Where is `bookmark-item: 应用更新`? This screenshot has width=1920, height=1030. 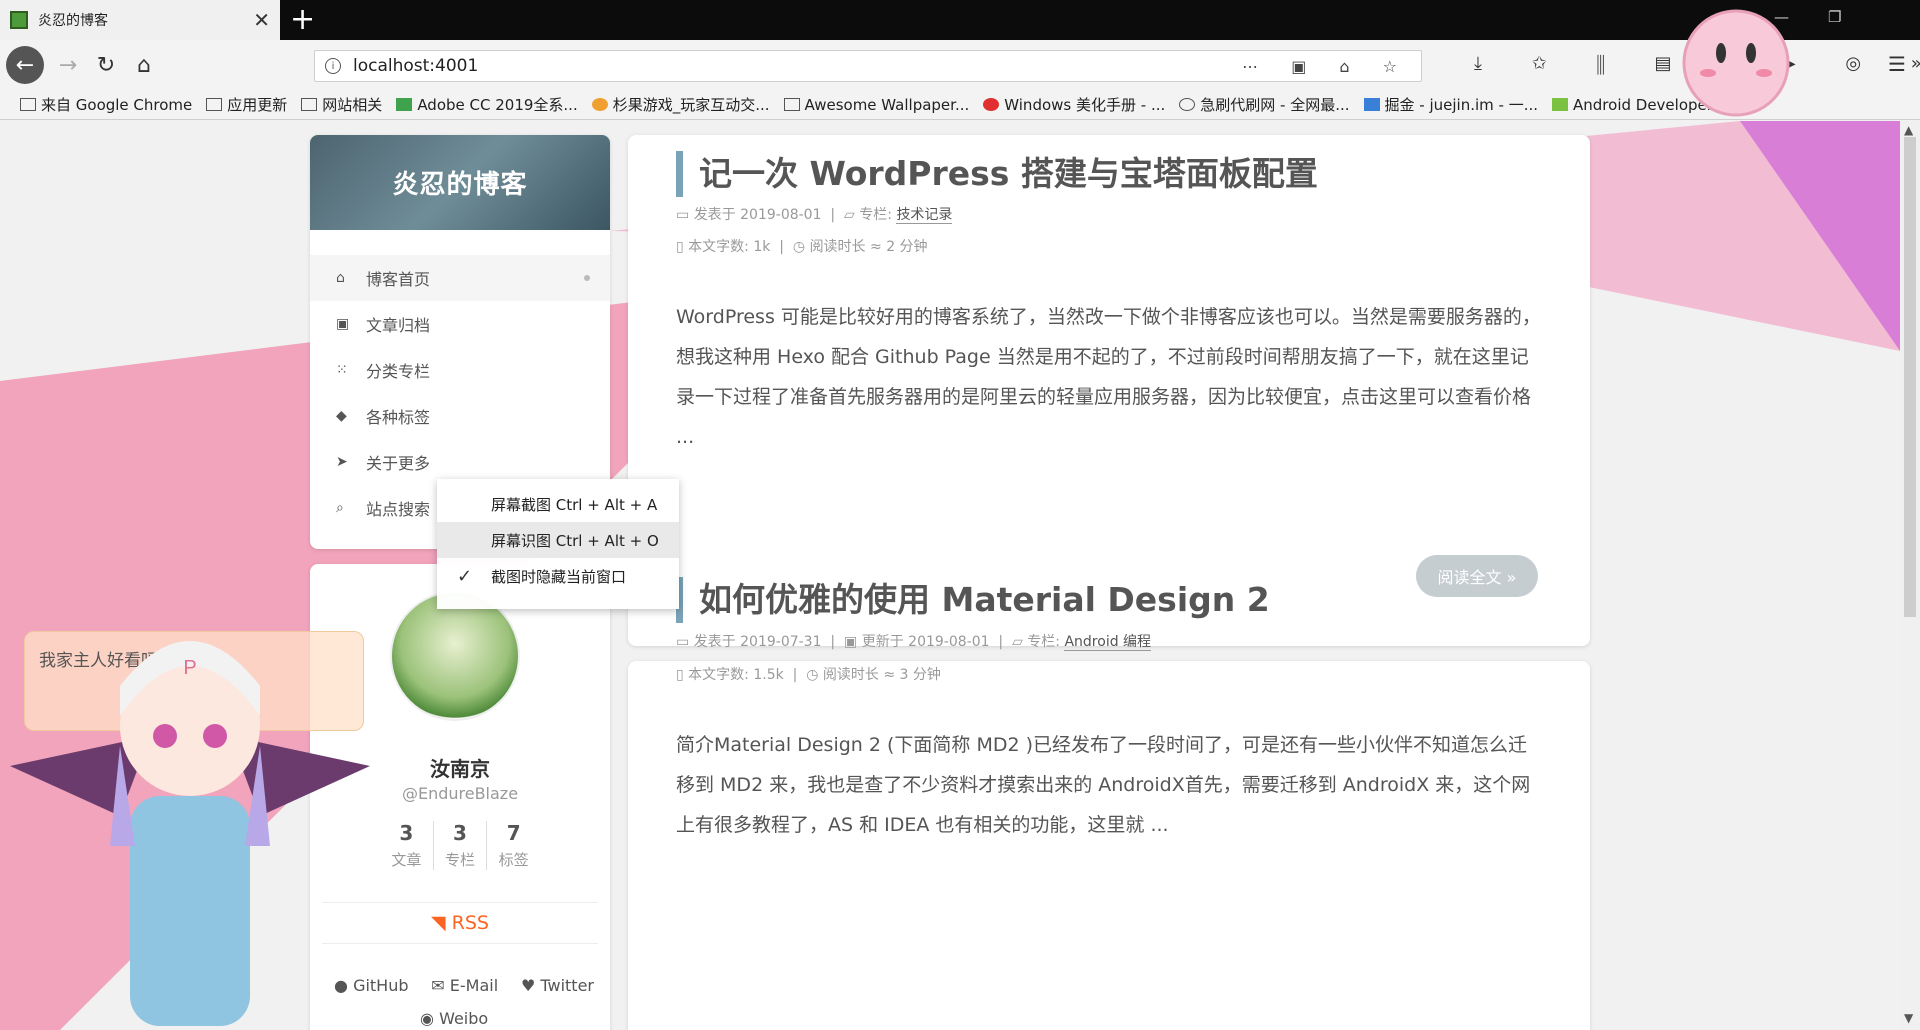
bookmark-item: 应用更新 is located at coordinates (246, 104).